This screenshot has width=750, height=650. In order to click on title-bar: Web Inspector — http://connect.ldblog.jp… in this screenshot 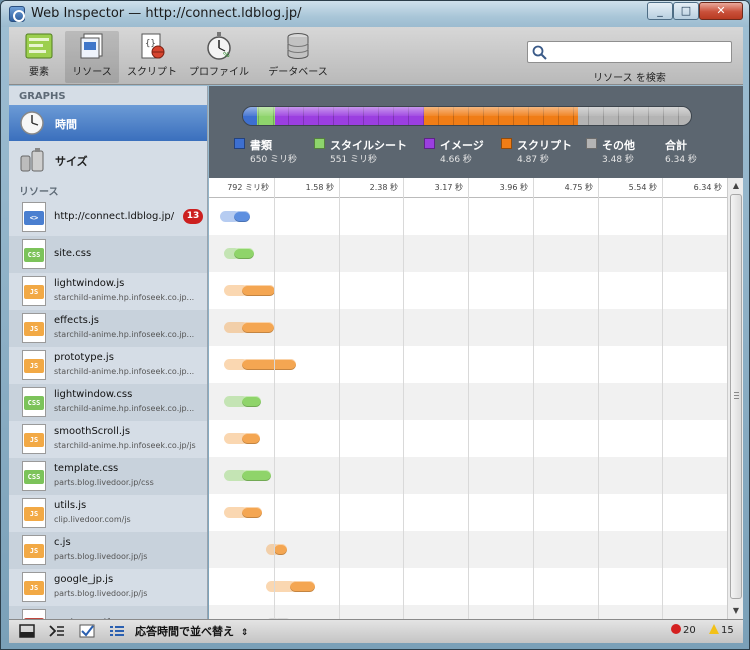, I will do `click(375, 14)`.